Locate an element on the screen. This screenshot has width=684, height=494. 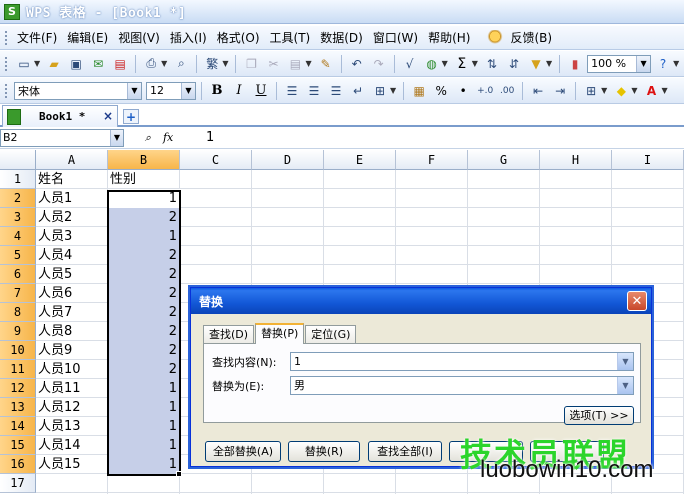
hyperlink-icon: ◍ is located at coordinates (432, 64).